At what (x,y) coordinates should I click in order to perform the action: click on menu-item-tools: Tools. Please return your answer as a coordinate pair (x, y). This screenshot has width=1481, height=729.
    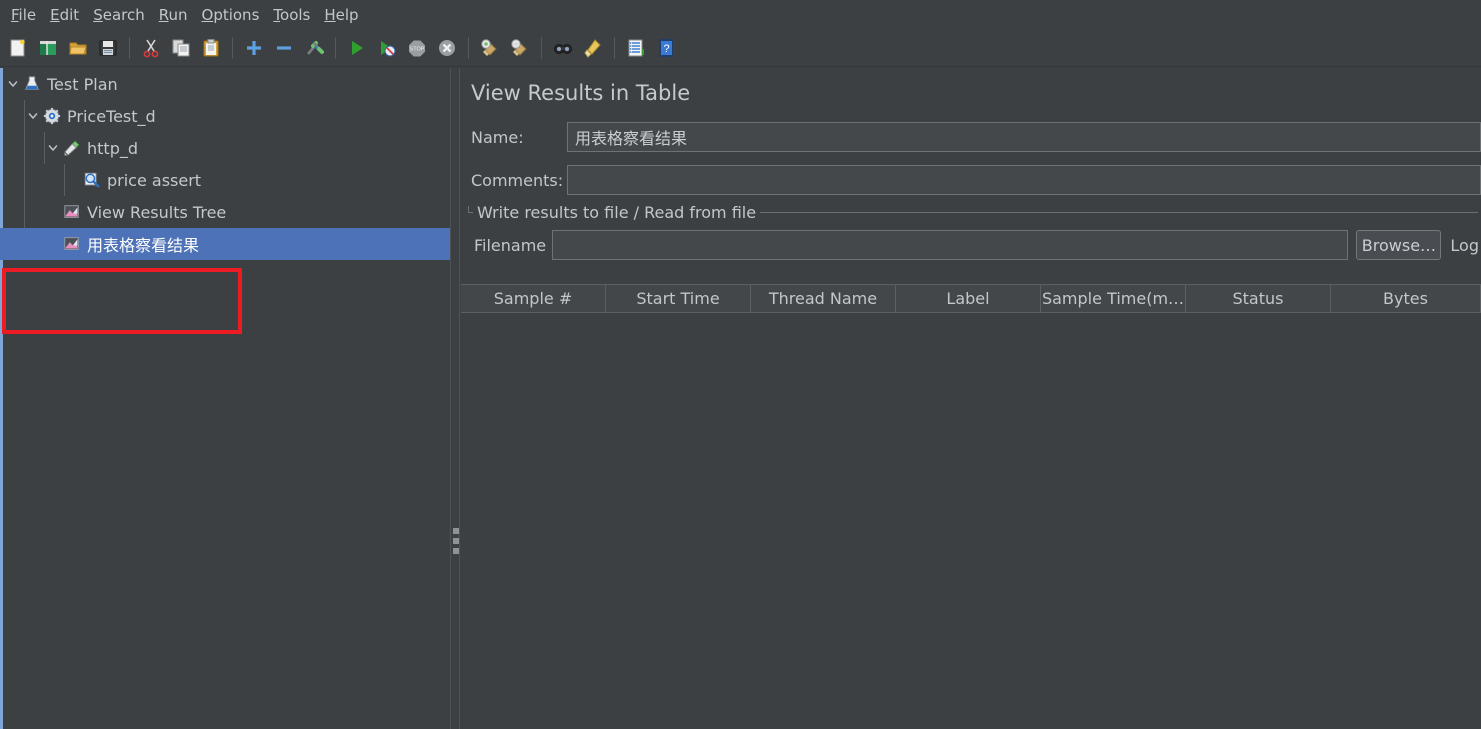
    Looking at the image, I should click on (291, 15).